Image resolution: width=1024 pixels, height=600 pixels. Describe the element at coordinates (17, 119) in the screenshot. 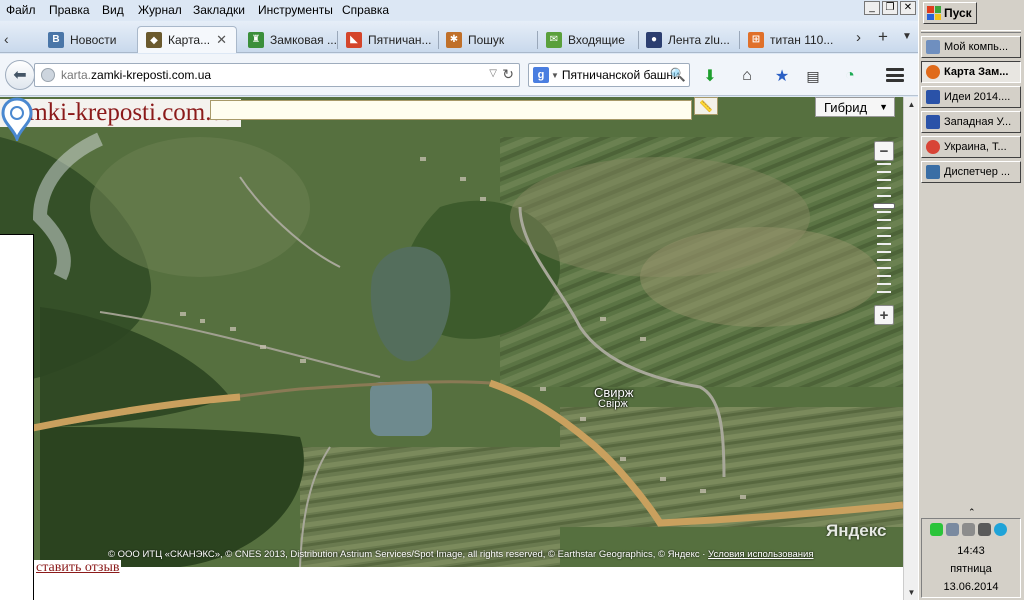

I see `map-pin-icon` at that location.